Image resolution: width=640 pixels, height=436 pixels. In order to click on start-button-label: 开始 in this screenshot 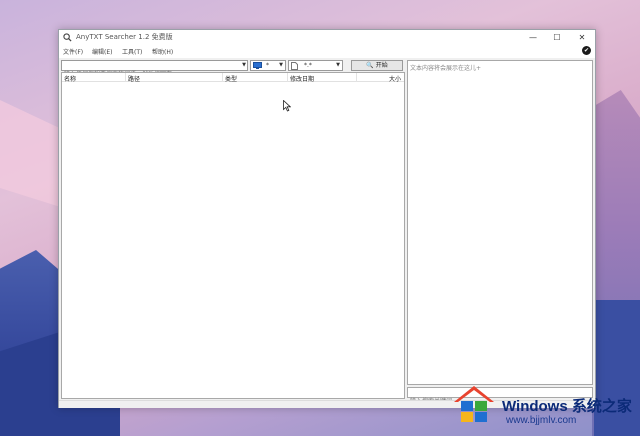, I will do `click(381, 65)`.